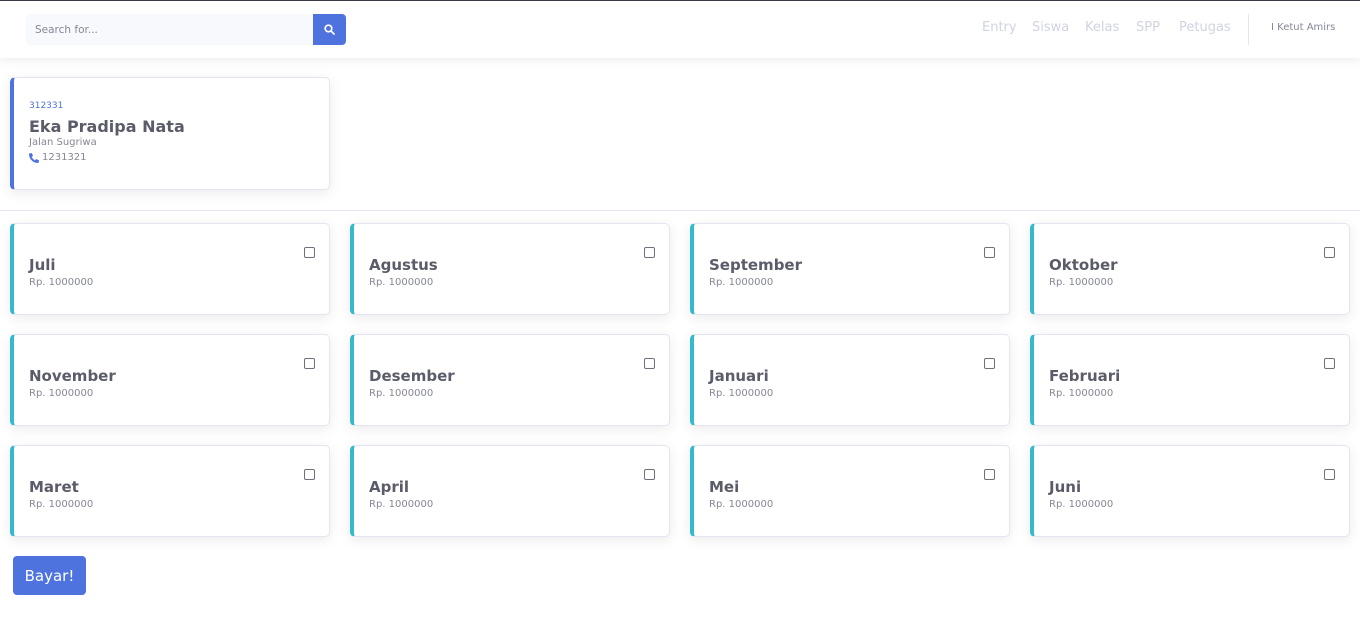  Describe the element at coordinates (63, 142) in the screenshot. I see `student-address: Jalan Sugriwa` at that location.